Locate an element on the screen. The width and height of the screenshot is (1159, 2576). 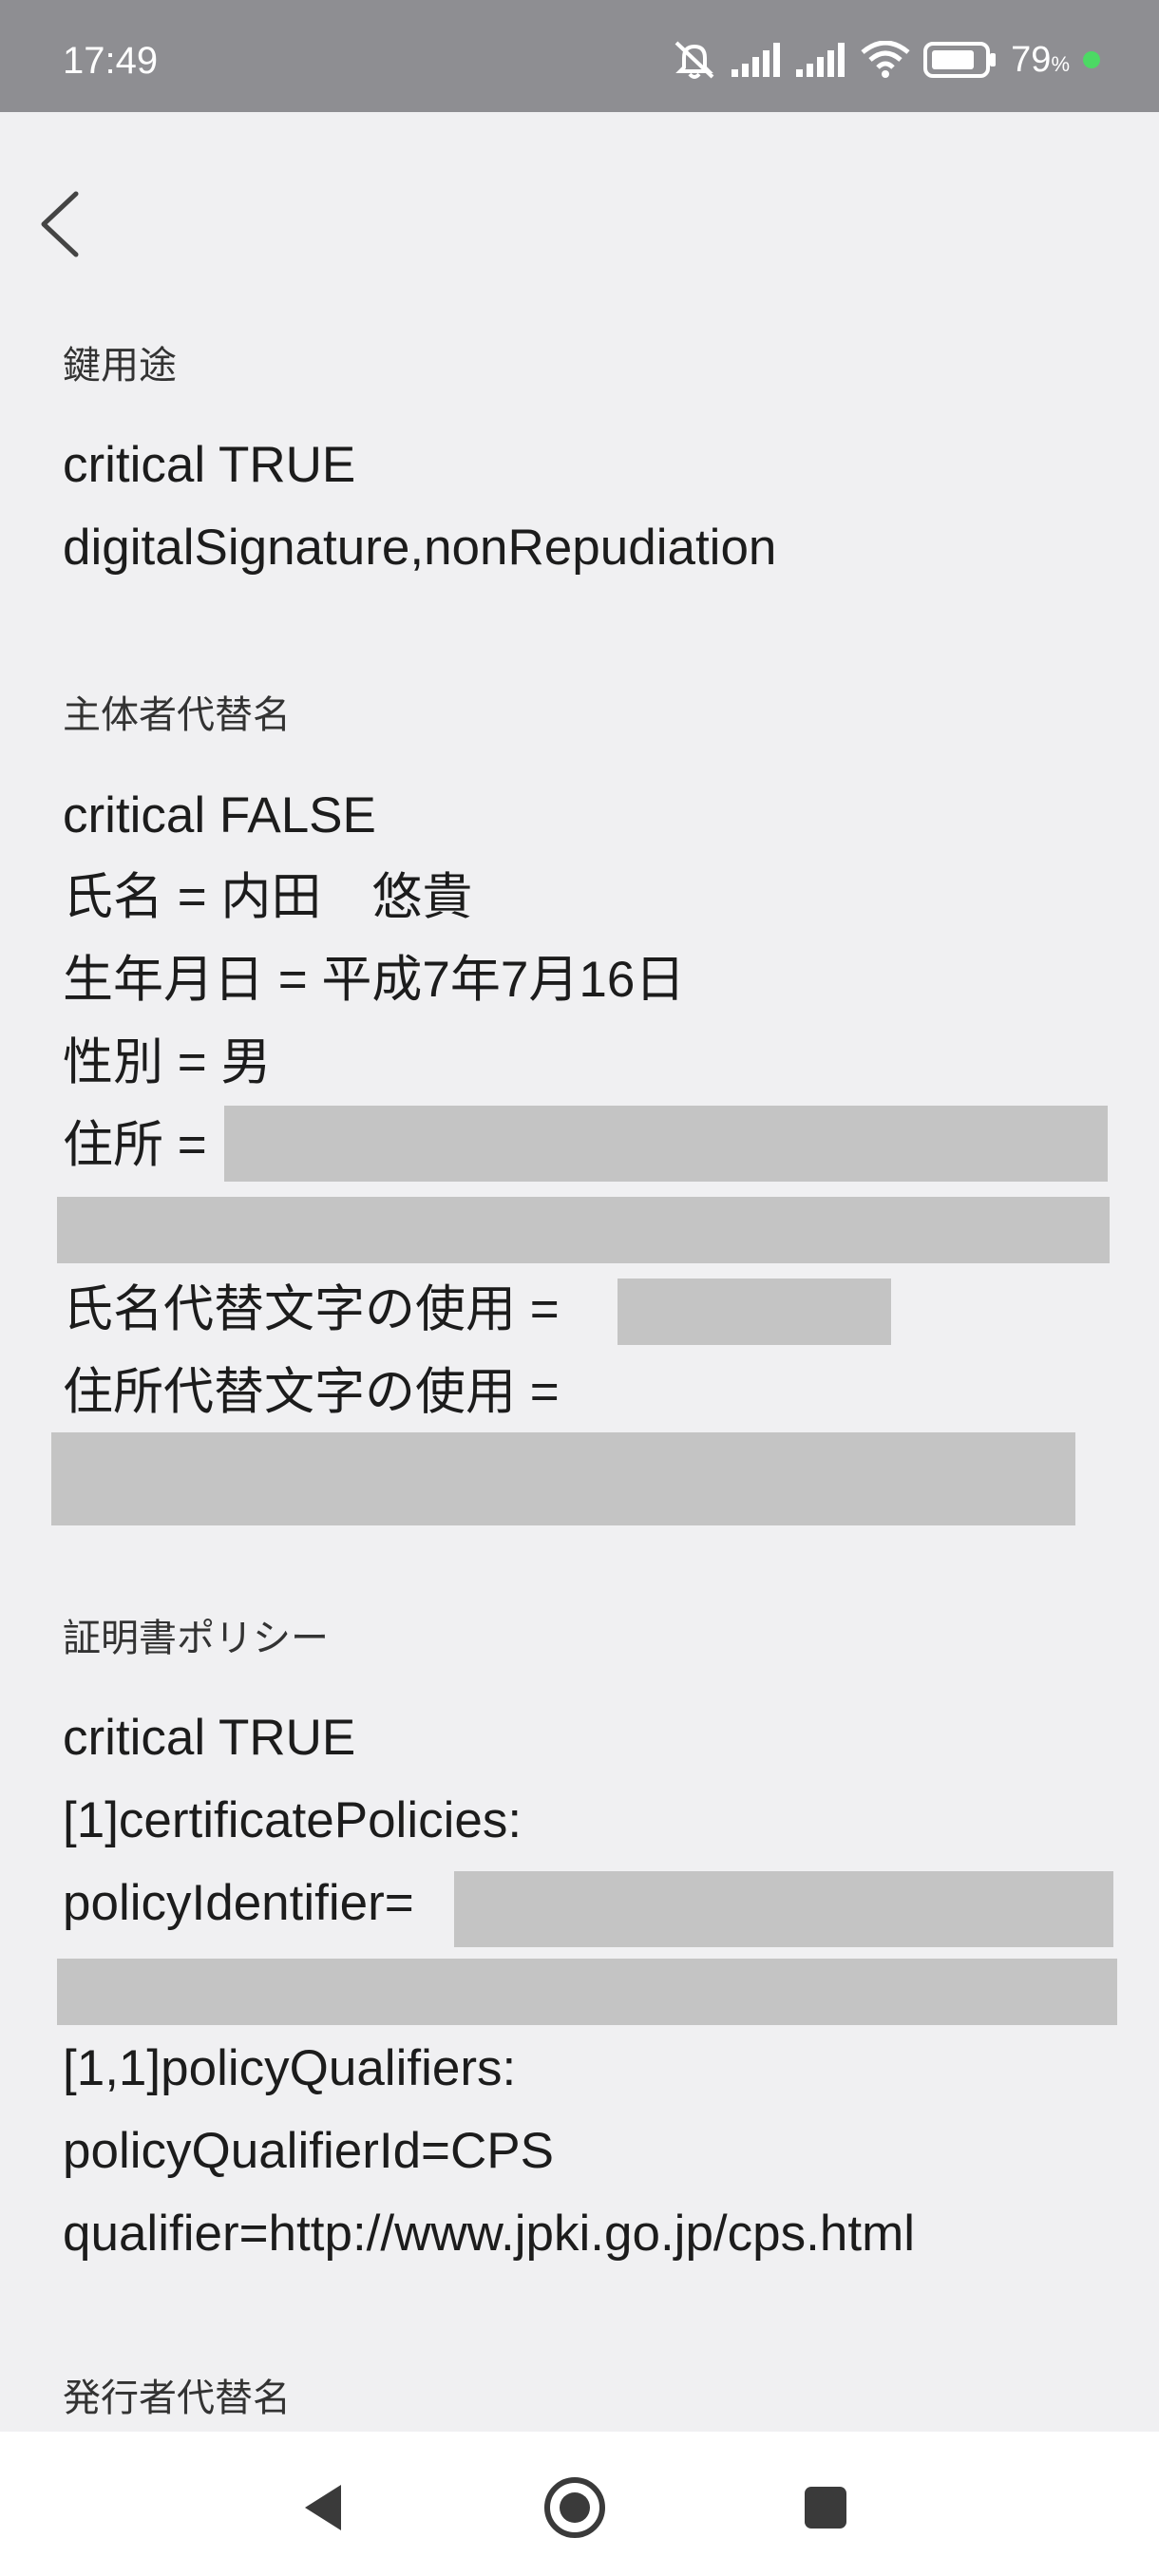
square-recents-icon is located at coordinates (825, 2508).